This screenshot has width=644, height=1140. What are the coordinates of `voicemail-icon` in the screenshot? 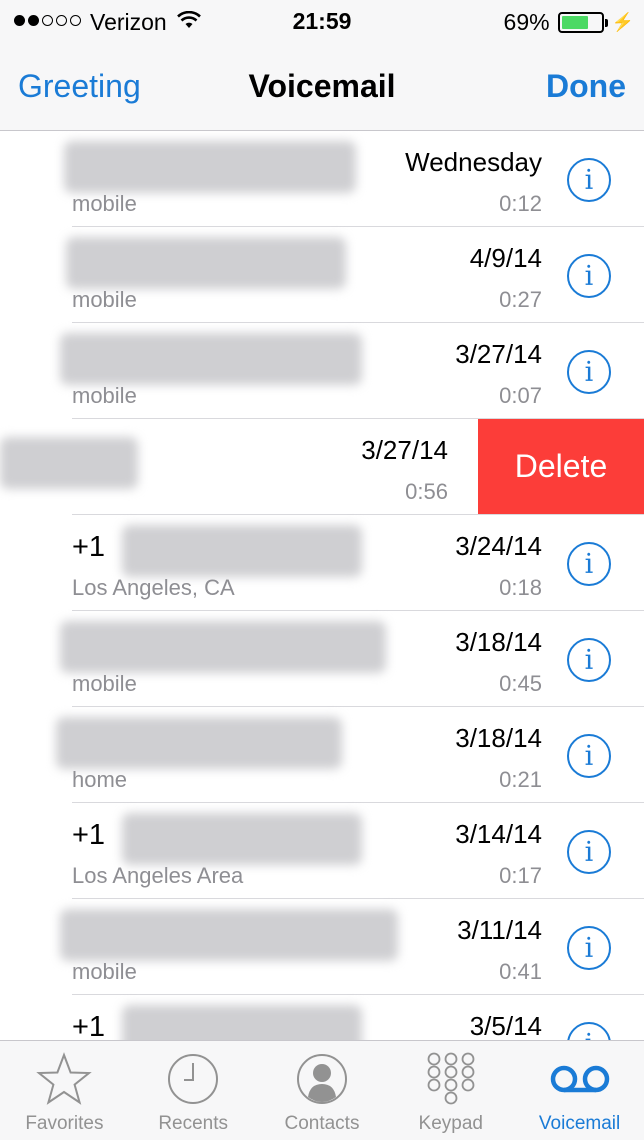 It's located at (580, 1079).